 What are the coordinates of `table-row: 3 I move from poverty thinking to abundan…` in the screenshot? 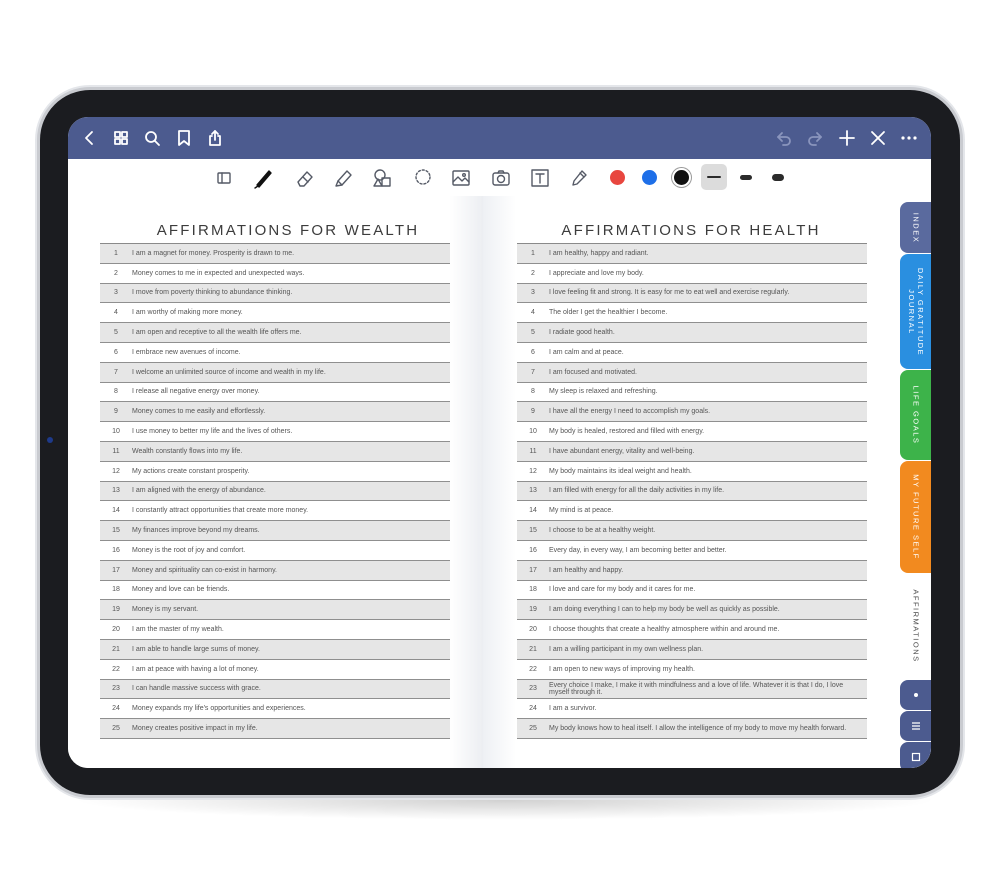 It's located at (275, 293).